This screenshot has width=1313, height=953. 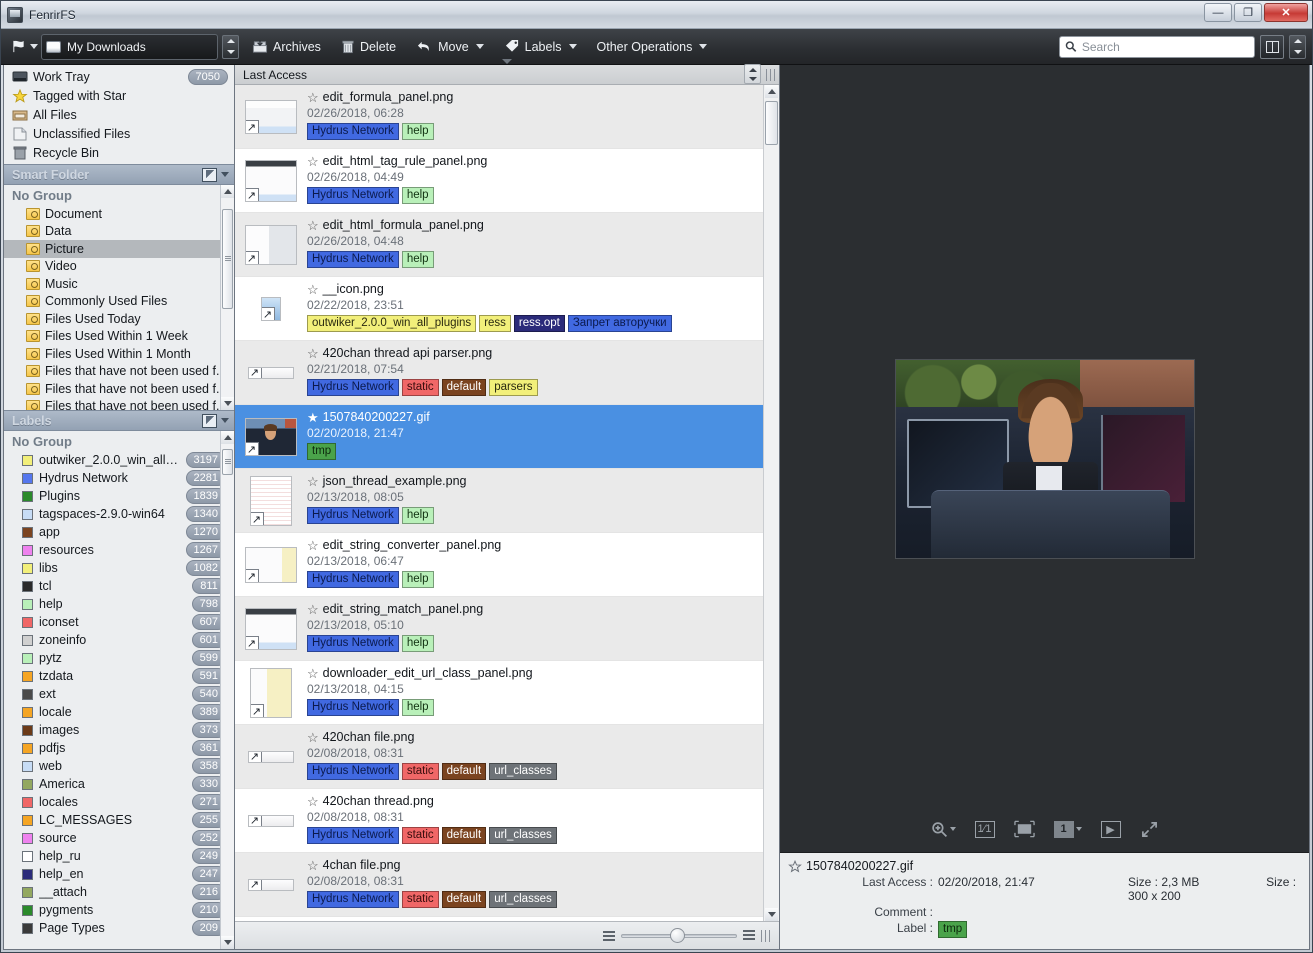 I want to click on minimize-button: —, so click(x=1218, y=12).